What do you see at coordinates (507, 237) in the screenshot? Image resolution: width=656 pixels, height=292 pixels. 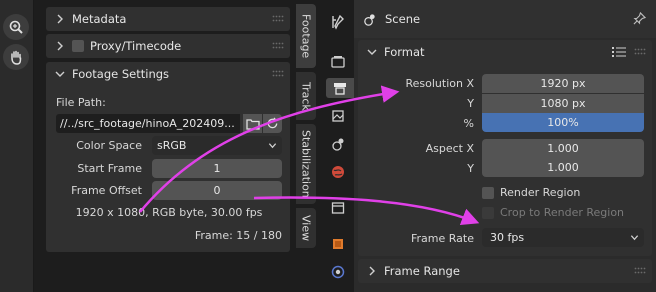 I see `frame-rate-value: 30 fps` at bounding box center [507, 237].